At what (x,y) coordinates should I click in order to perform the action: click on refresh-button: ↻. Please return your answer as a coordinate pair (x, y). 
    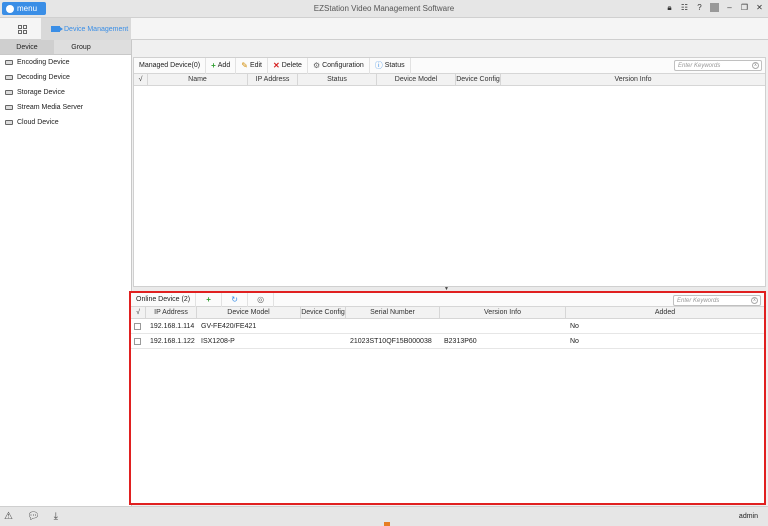
    Looking at the image, I should click on (235, 299).